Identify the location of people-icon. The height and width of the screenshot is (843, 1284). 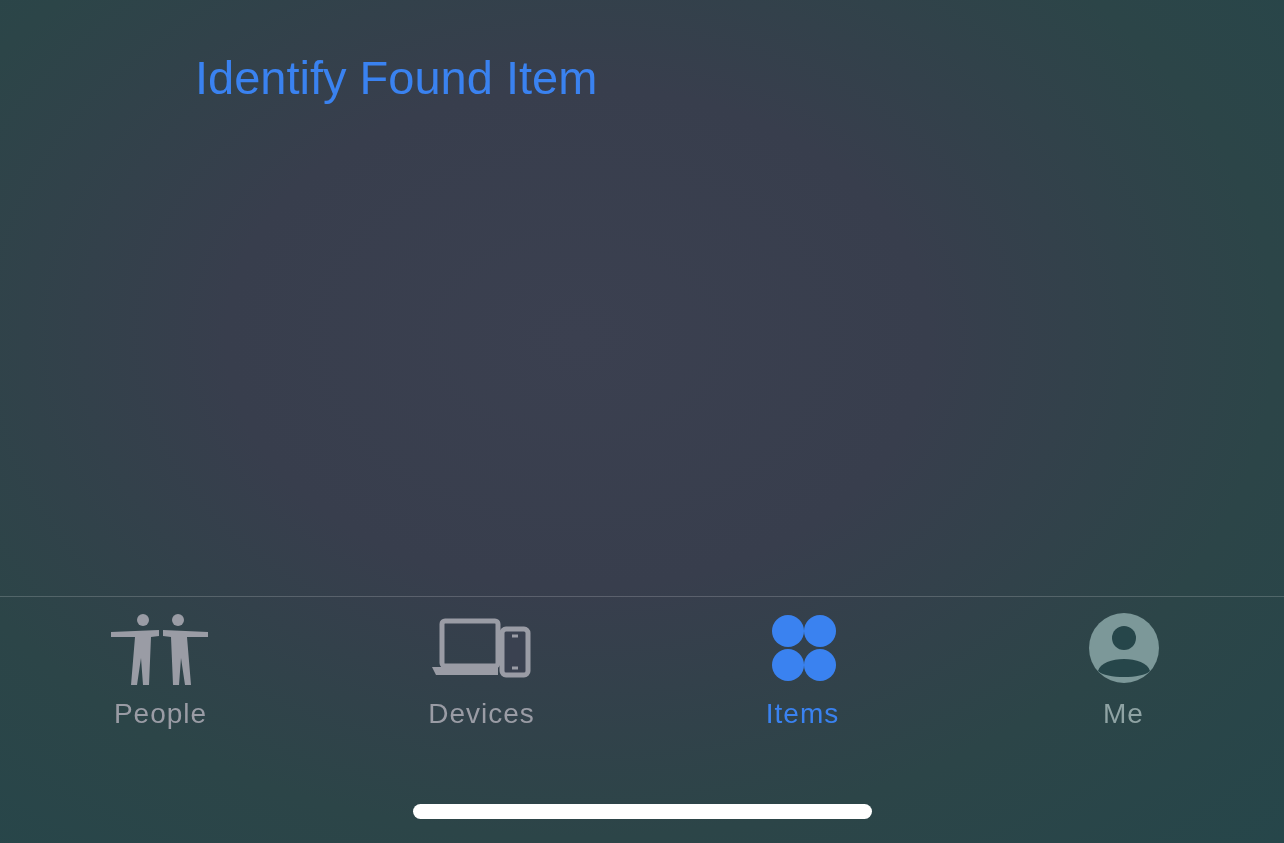
(160, 649).